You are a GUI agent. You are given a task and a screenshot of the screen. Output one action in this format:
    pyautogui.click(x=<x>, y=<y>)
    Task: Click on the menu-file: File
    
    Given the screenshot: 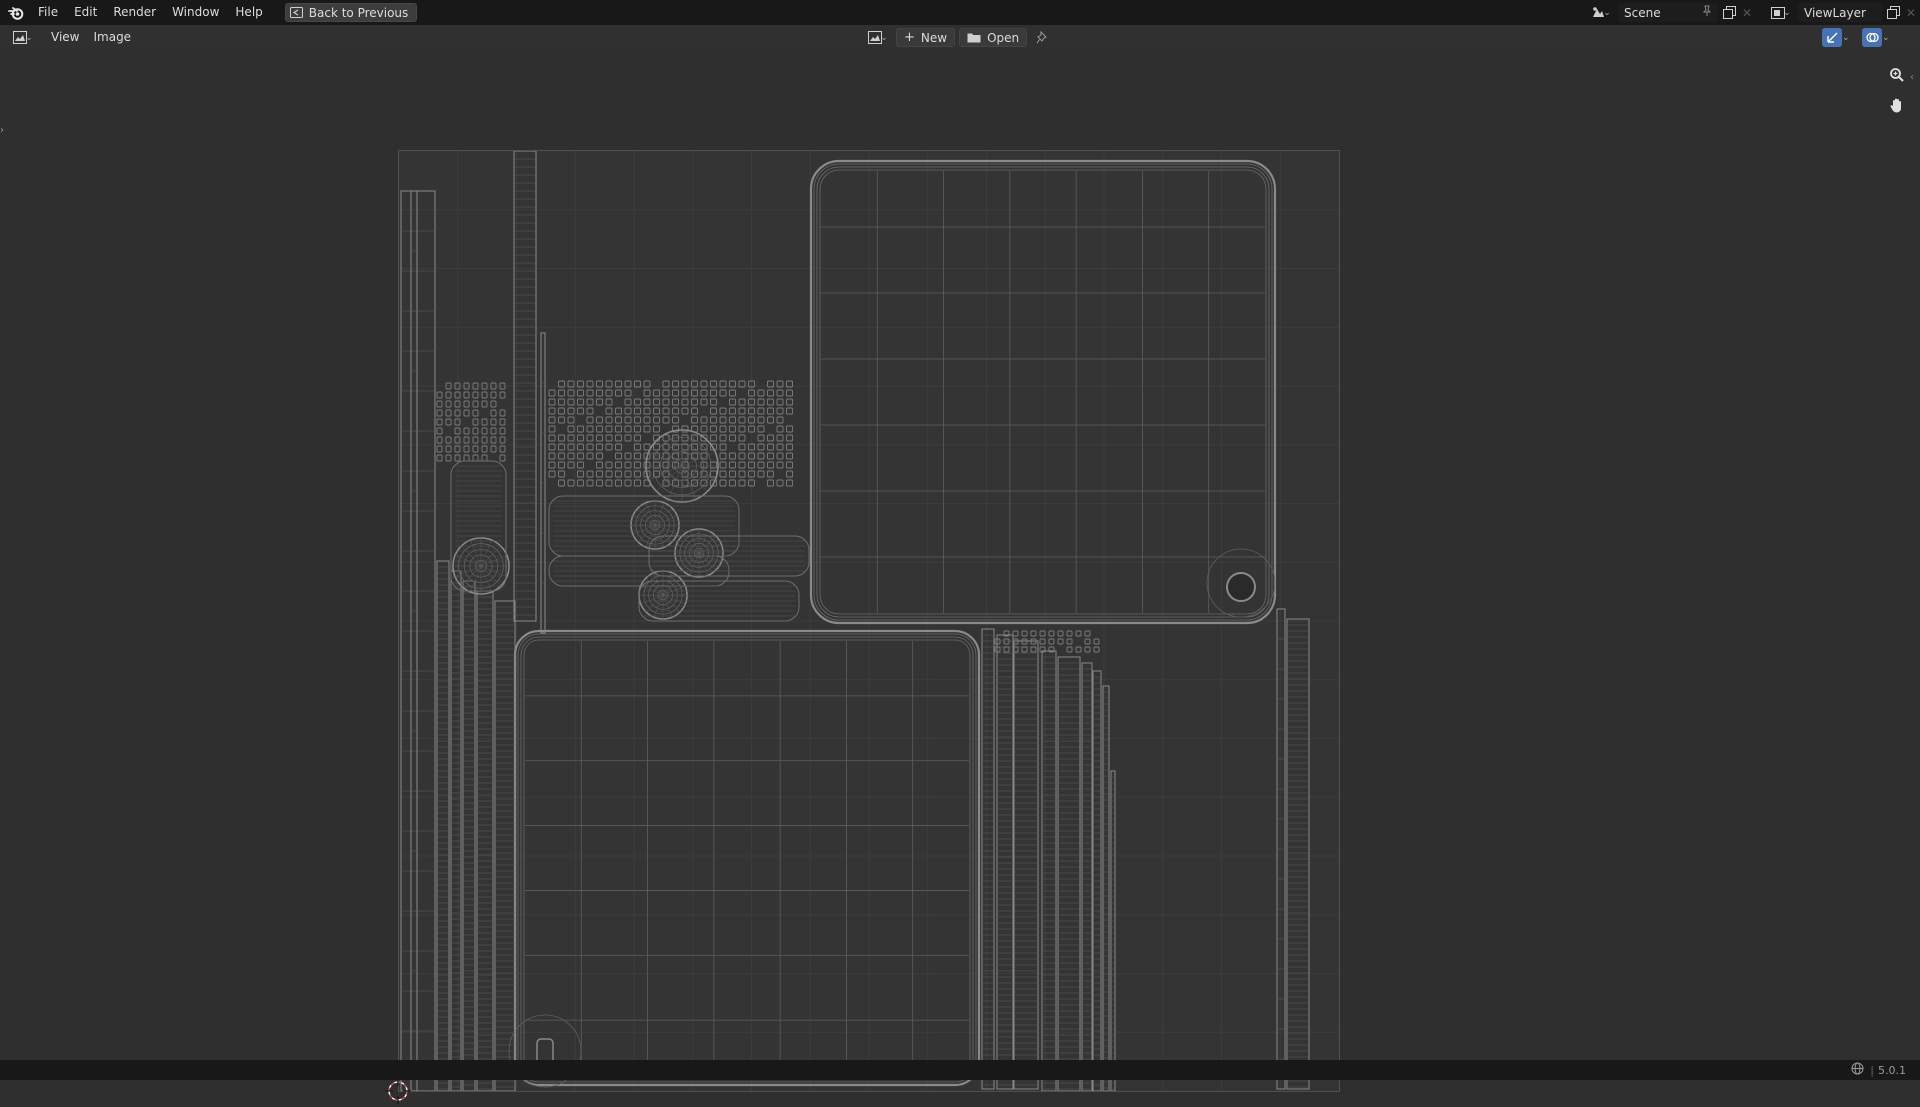 What is the action you would take?
    pyautogui.click(x=48, y=12)
    